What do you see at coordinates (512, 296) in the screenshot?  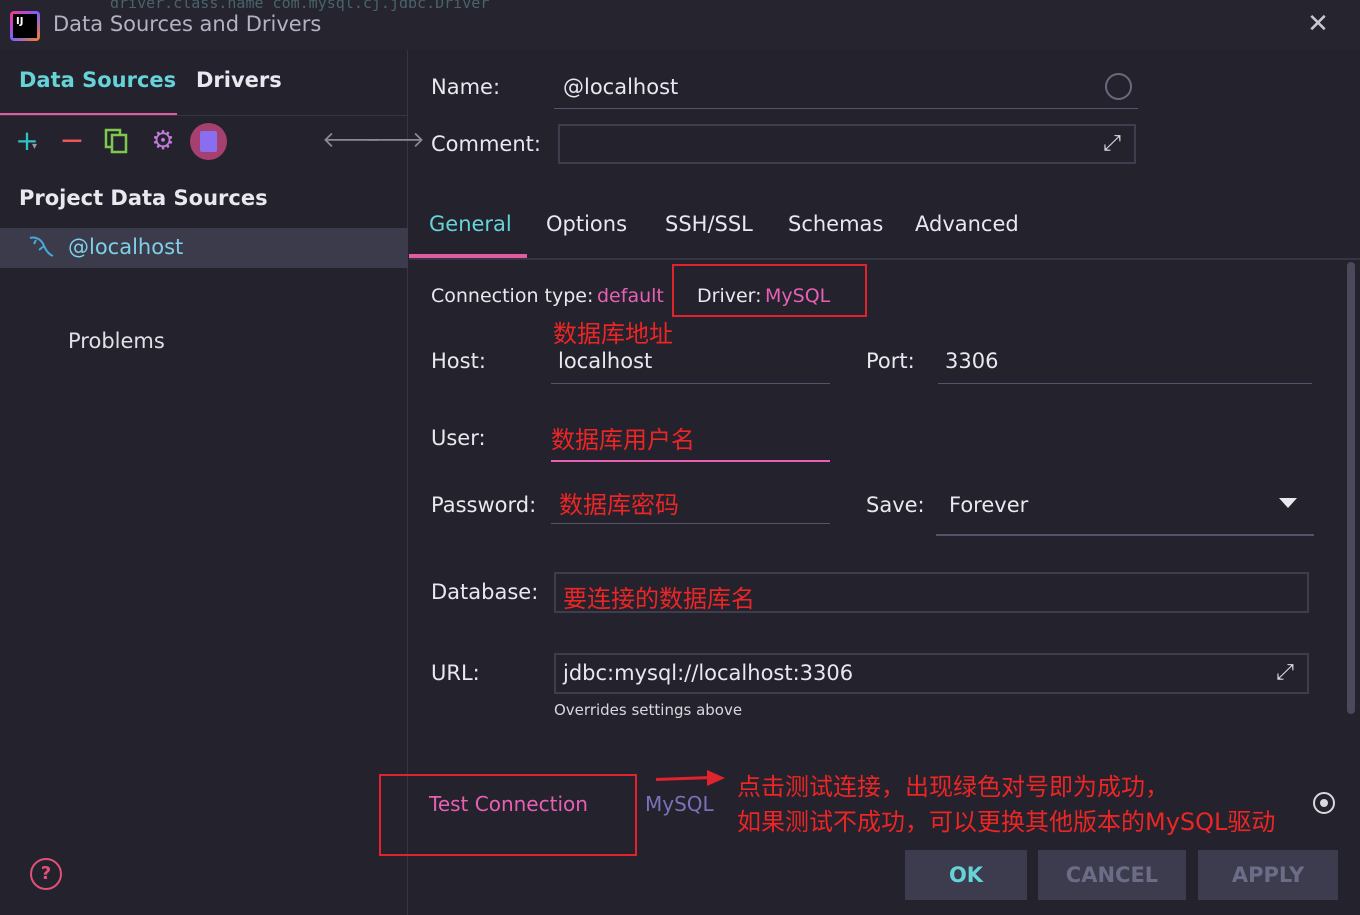 I see `connection-type-label: Connection type:` at bounding box center [512, 296].